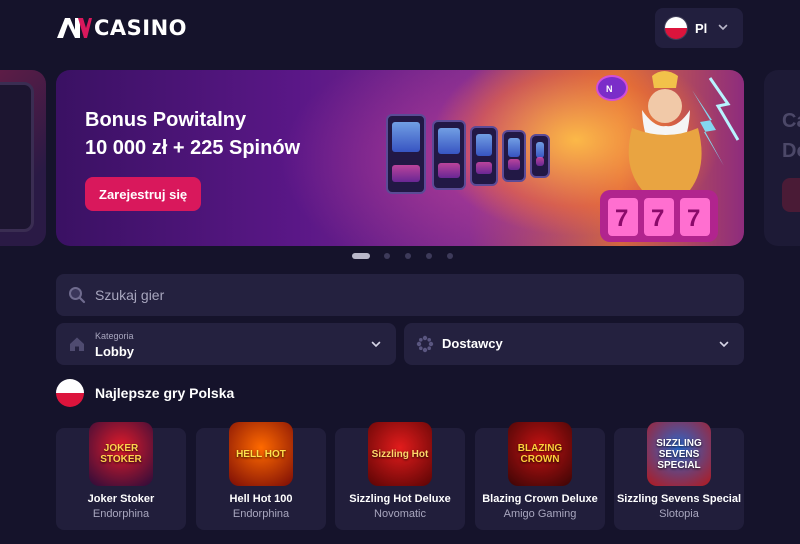 Image resolution: width=800 pixels, height=544 pixels. I want to click on carousel-prev-slide, so click(23, 158).